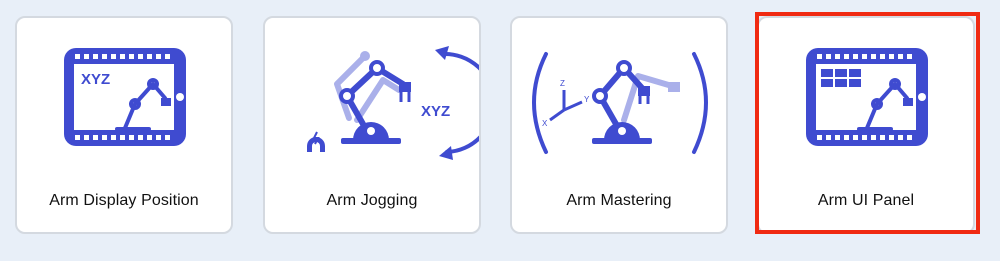 This screenshot has height=261, width=1000. What do you see at coordinates (393, 103) in the screenshot?
I see `robot-arm-jog-rotate-icon: XYZ` at bounding box center [393, 103].